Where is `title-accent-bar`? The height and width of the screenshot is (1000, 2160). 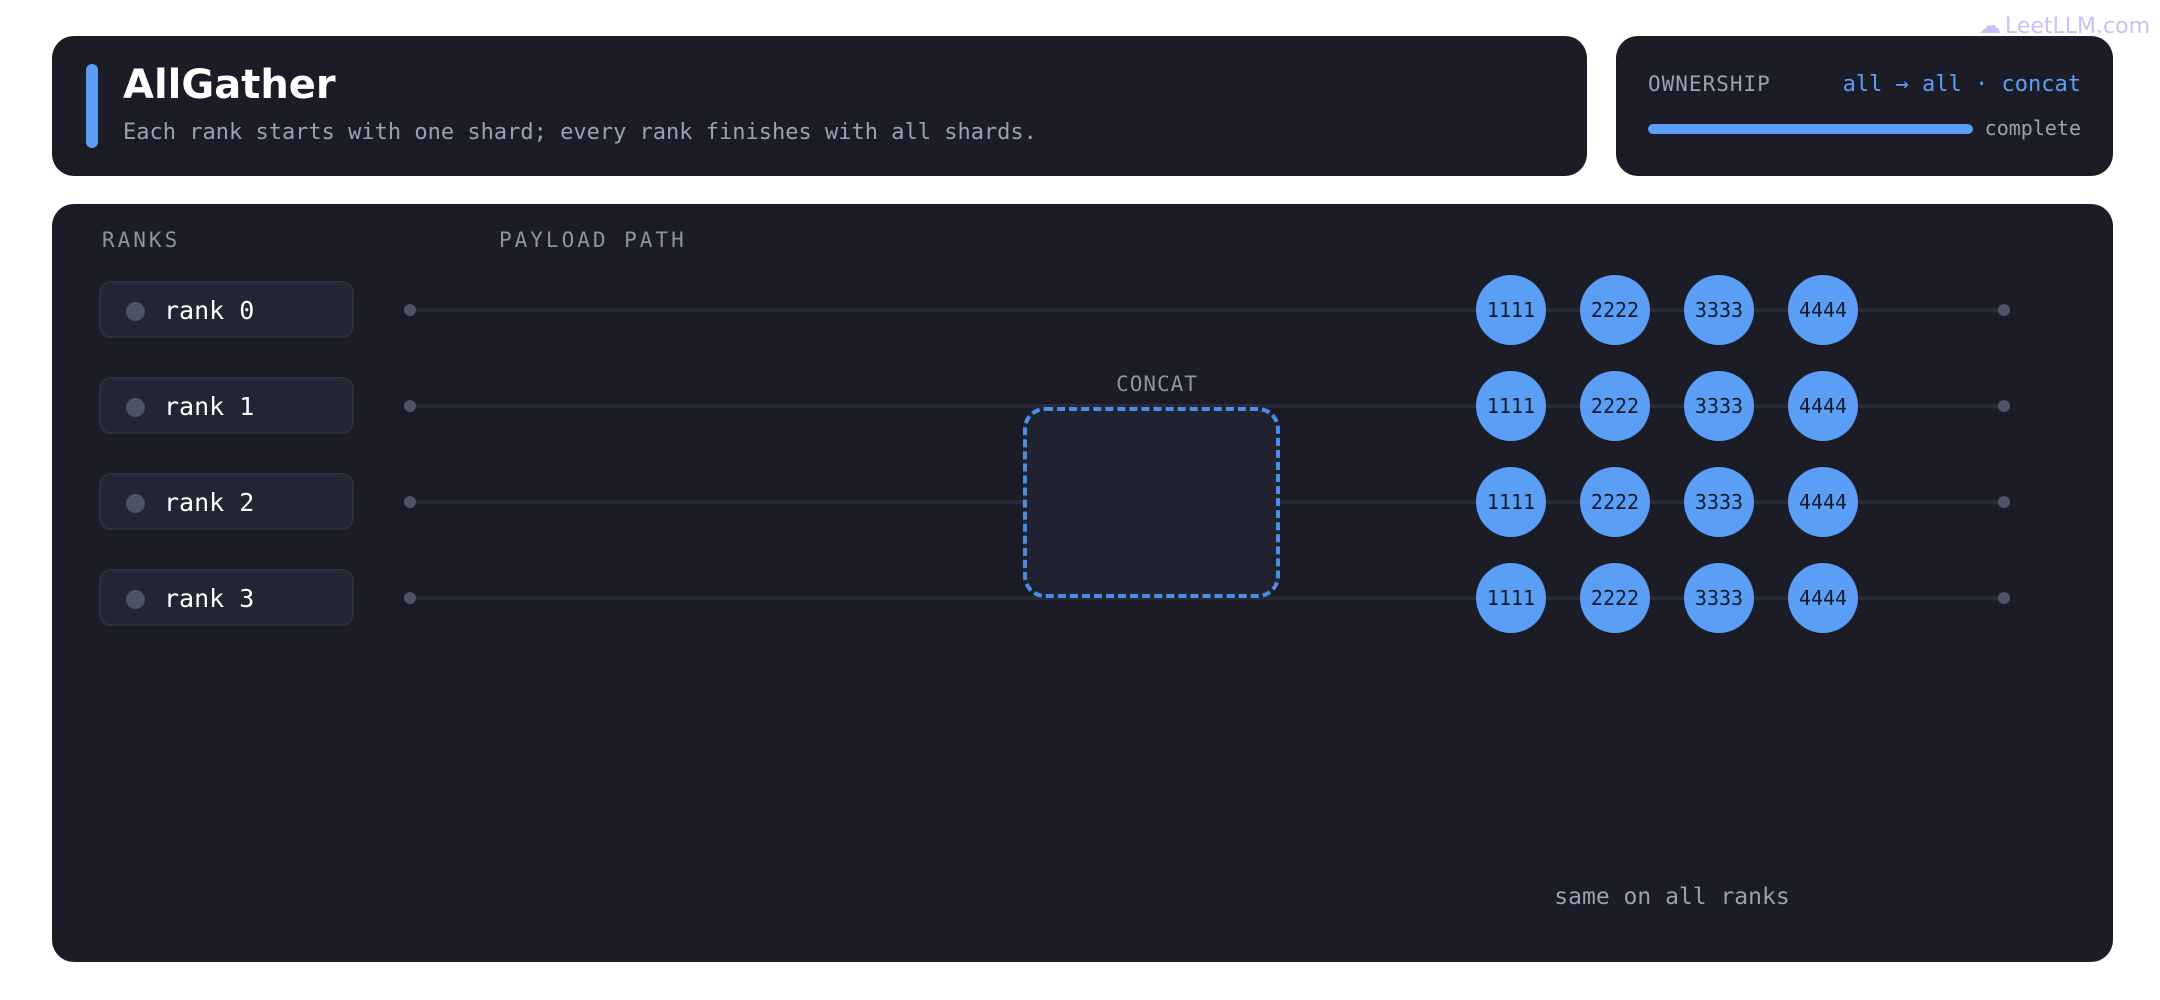
title-accent-bar is located at coordinates (92, 106).